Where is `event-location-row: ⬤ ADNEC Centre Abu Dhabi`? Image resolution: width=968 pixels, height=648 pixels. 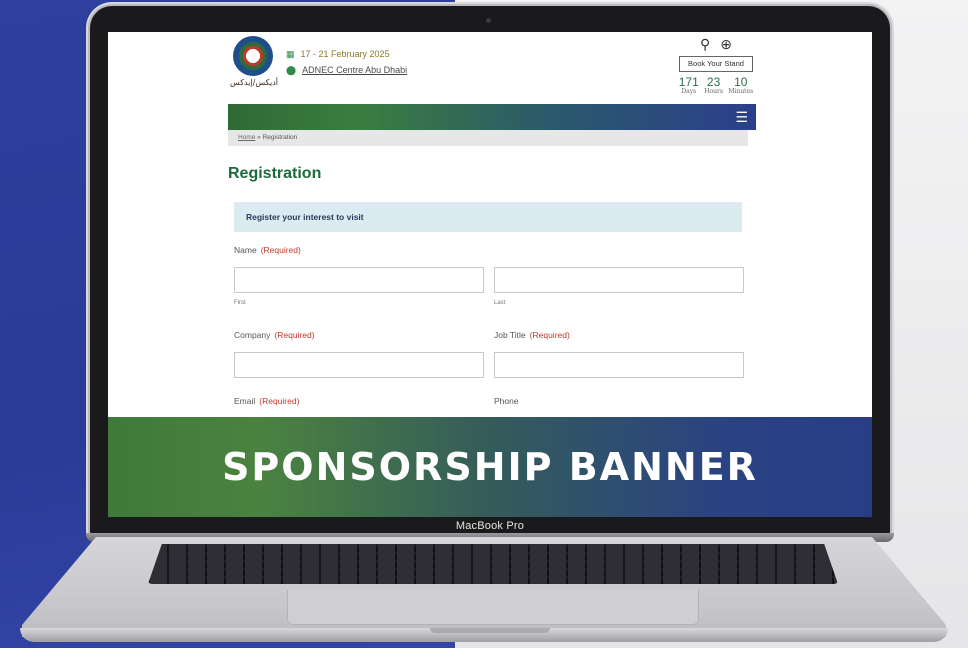 event-location-row: ⬤ ADNEC Centre Abu Dhabi is located at coordinates (346, 70).